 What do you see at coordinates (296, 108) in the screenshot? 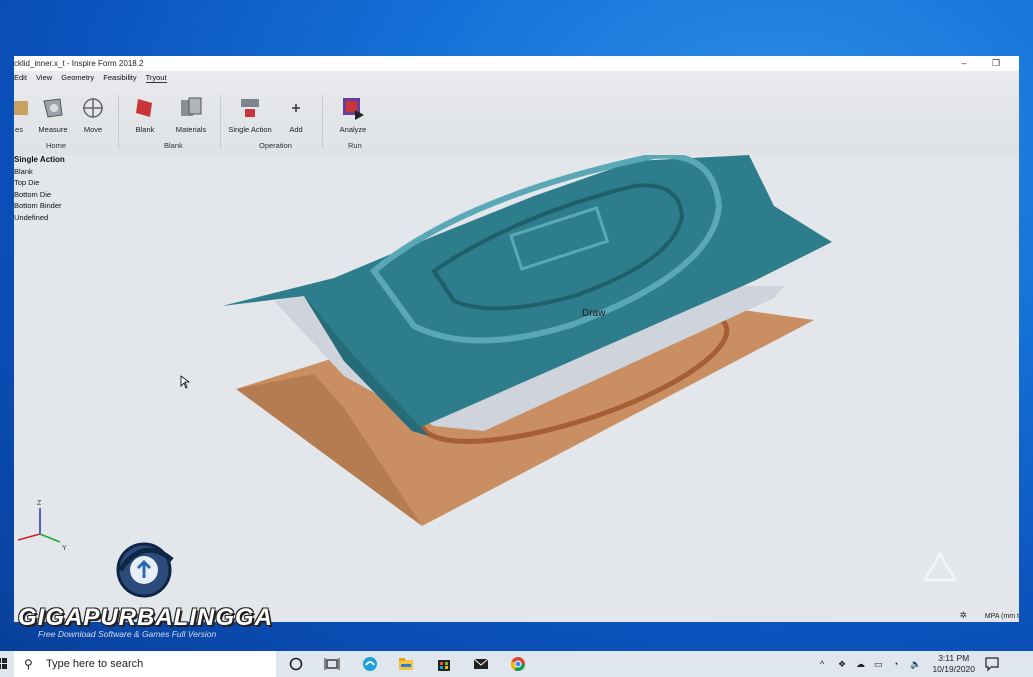
I see `plus-icon` at bounding box center [296, 108].